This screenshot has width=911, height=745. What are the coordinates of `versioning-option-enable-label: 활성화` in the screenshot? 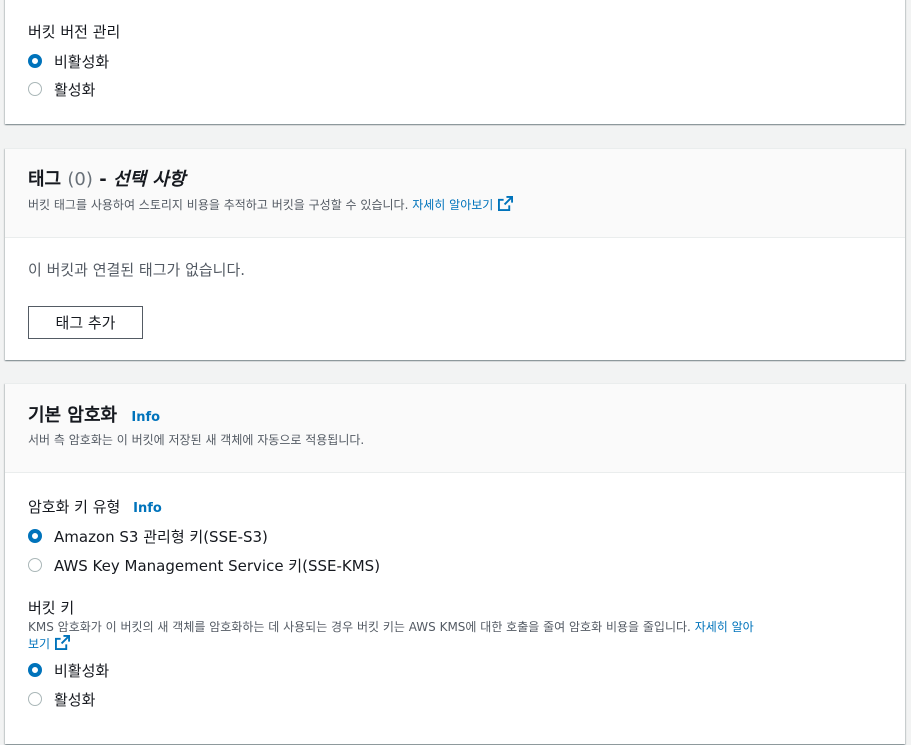 It's located at (75, 89).